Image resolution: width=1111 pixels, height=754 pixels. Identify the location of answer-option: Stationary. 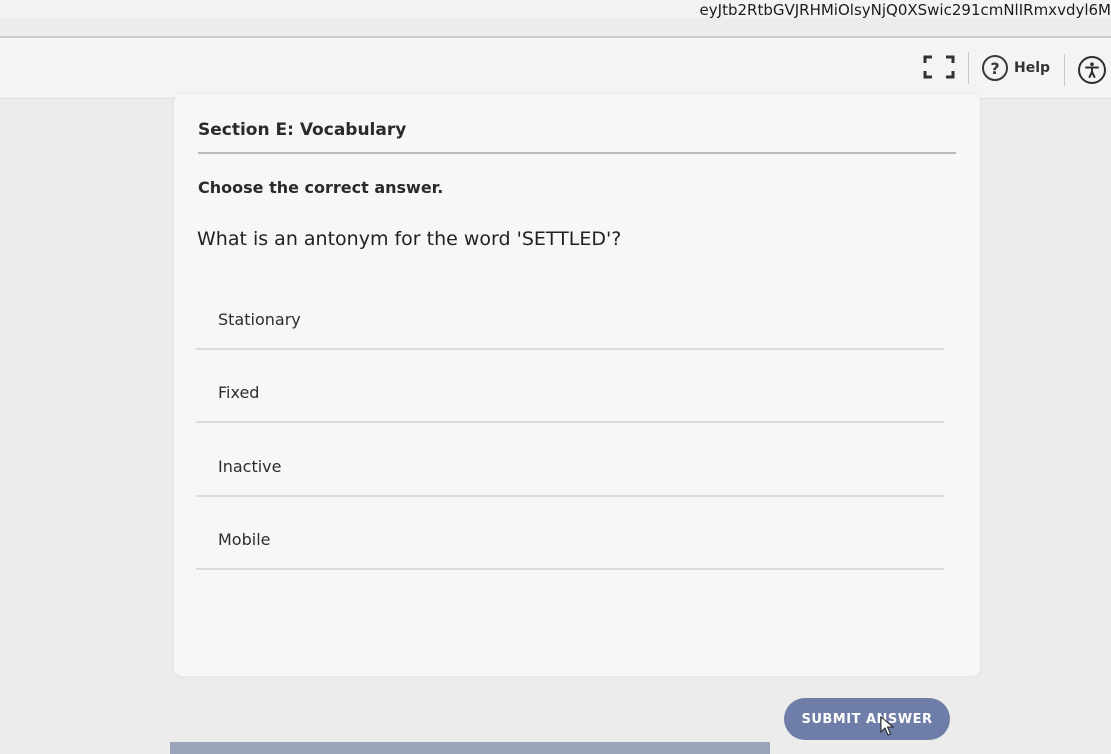
(570, 324).